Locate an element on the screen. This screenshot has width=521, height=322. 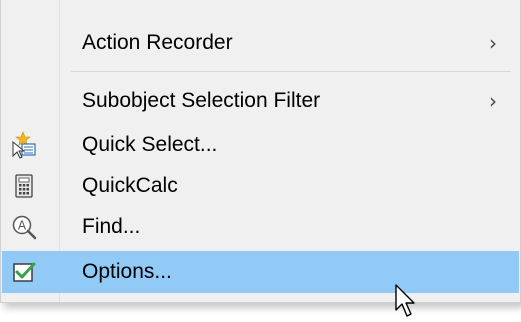
options-checkbox-icon is located at coordinates (24, 272).